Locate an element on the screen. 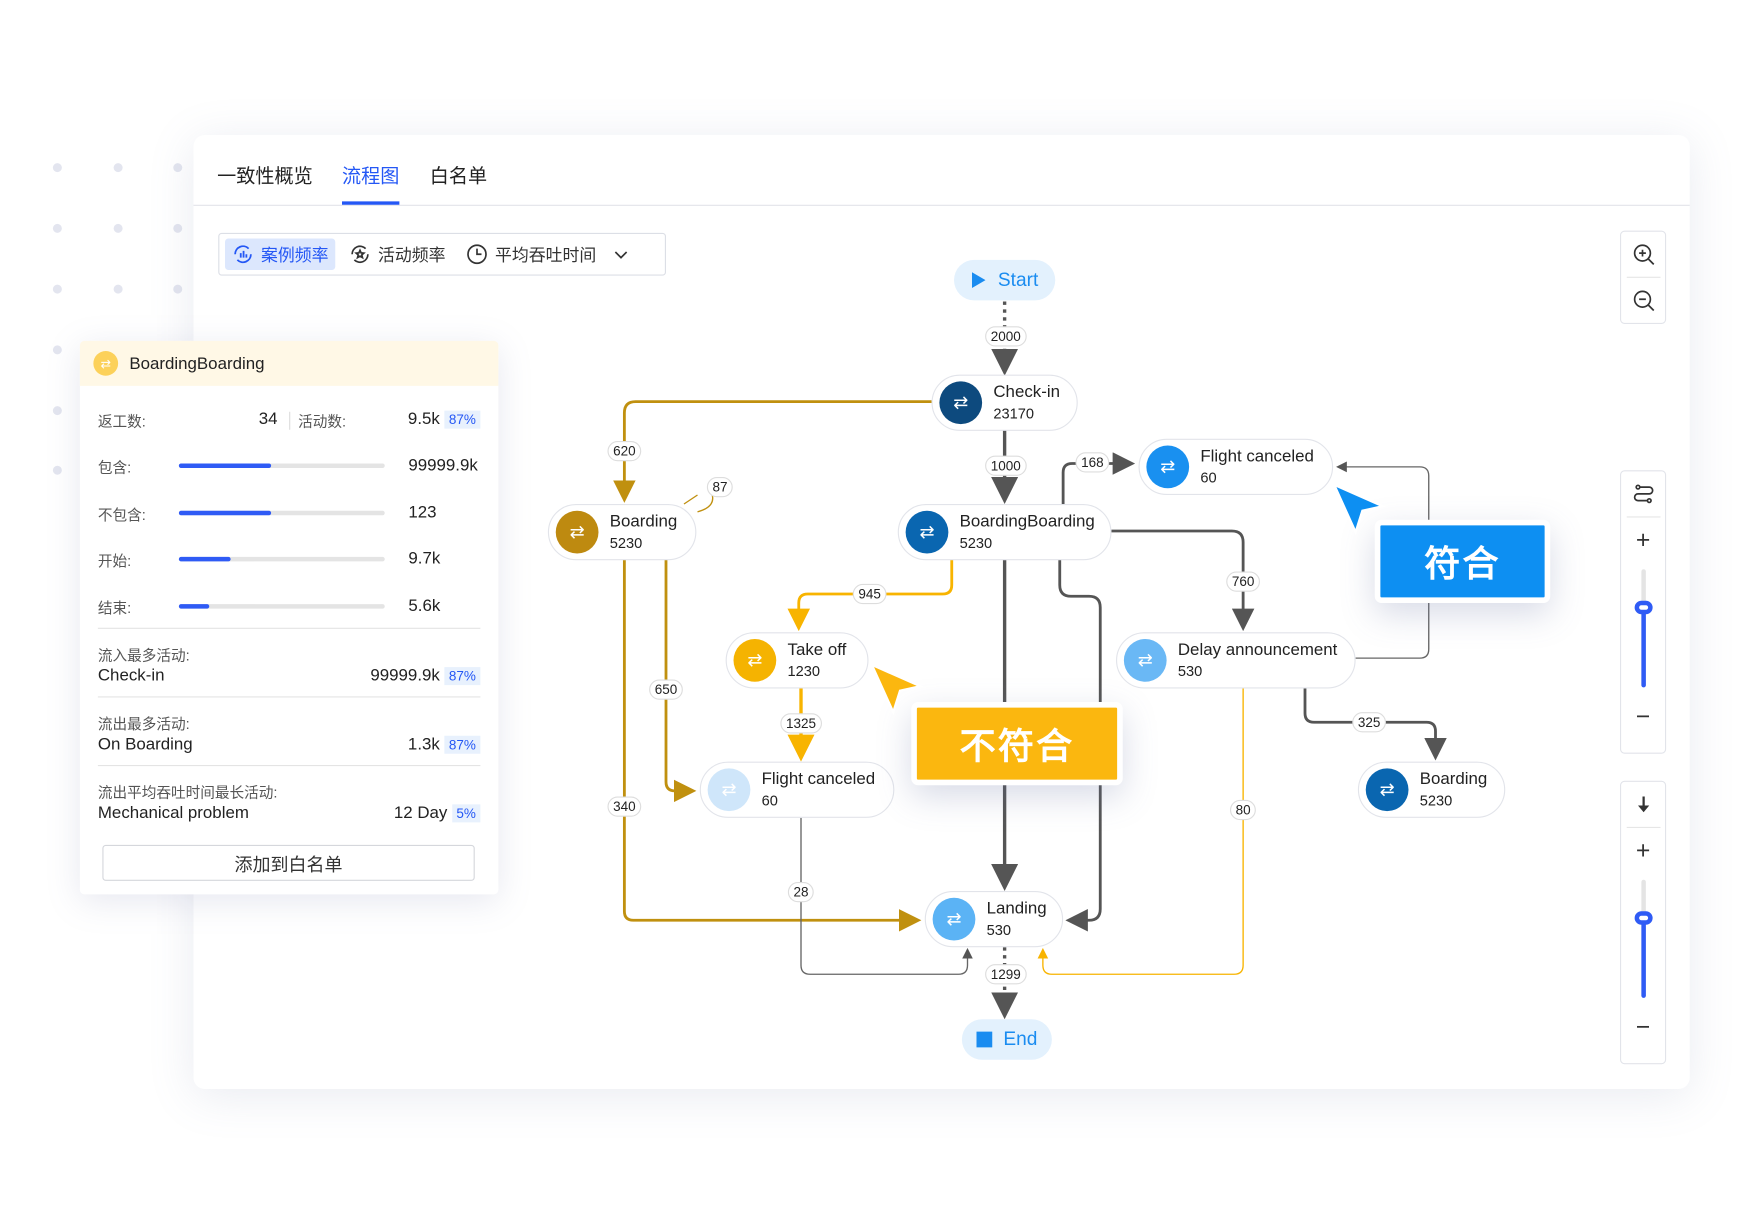 The image size is (1755, 1220). edge-label: 620 is located at coordinates (624, 451).